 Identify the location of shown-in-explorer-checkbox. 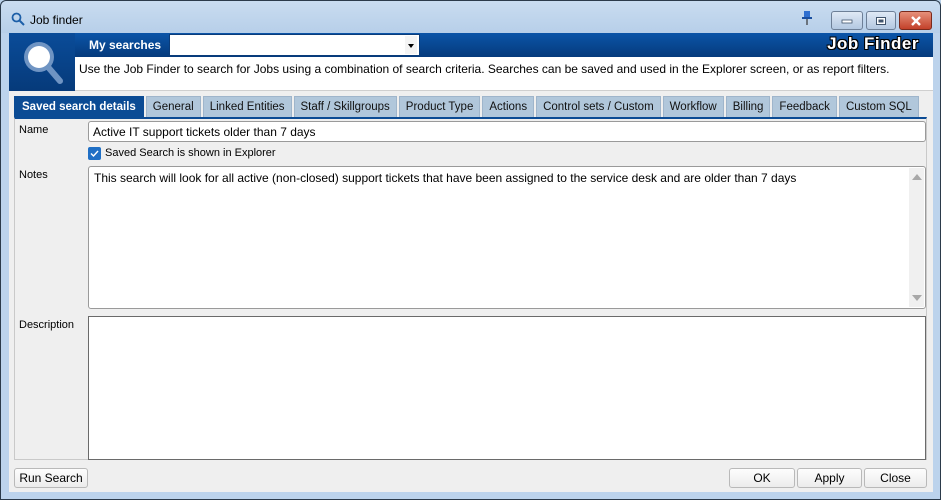
(94, 153).